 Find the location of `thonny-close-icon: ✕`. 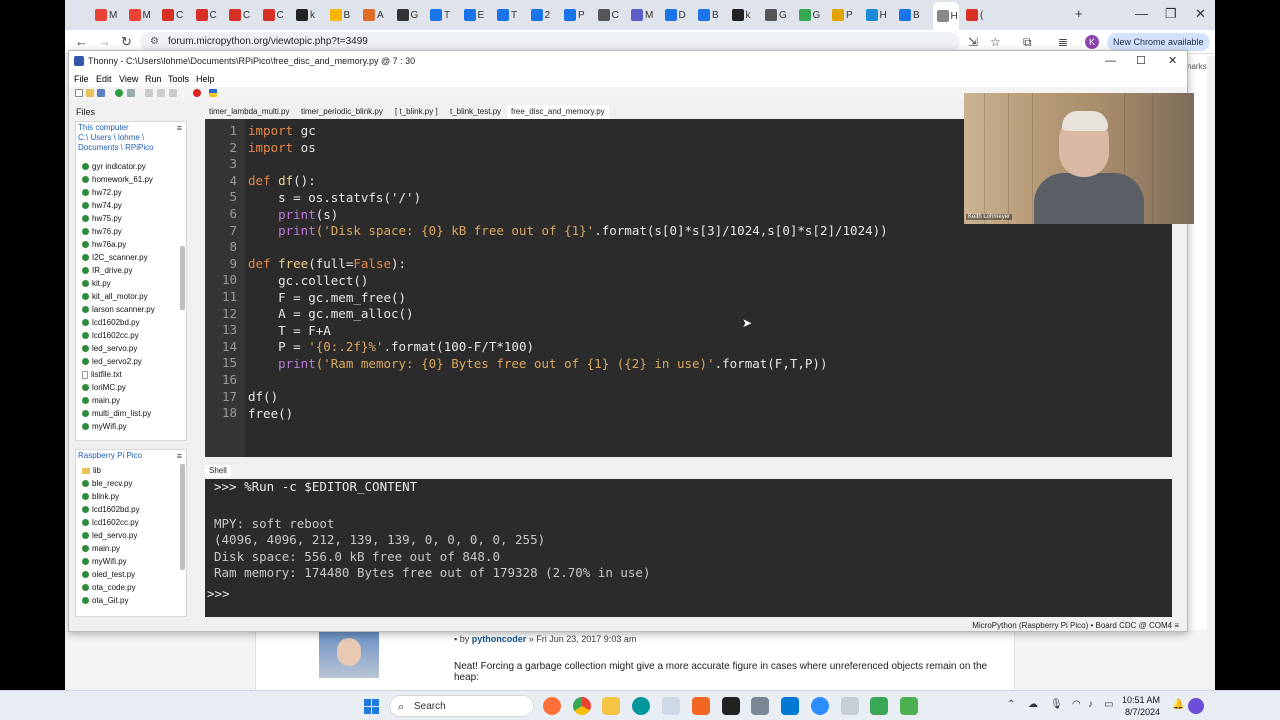

thonny-close-icon: ✕ is located at coordinates (1172, 61).